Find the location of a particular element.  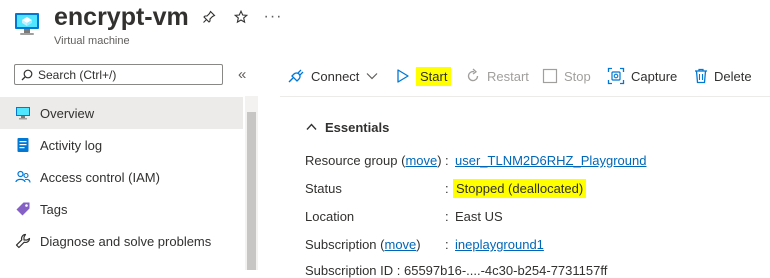

subscription-label: Subscription (move) is located at coordinates (363, 244).